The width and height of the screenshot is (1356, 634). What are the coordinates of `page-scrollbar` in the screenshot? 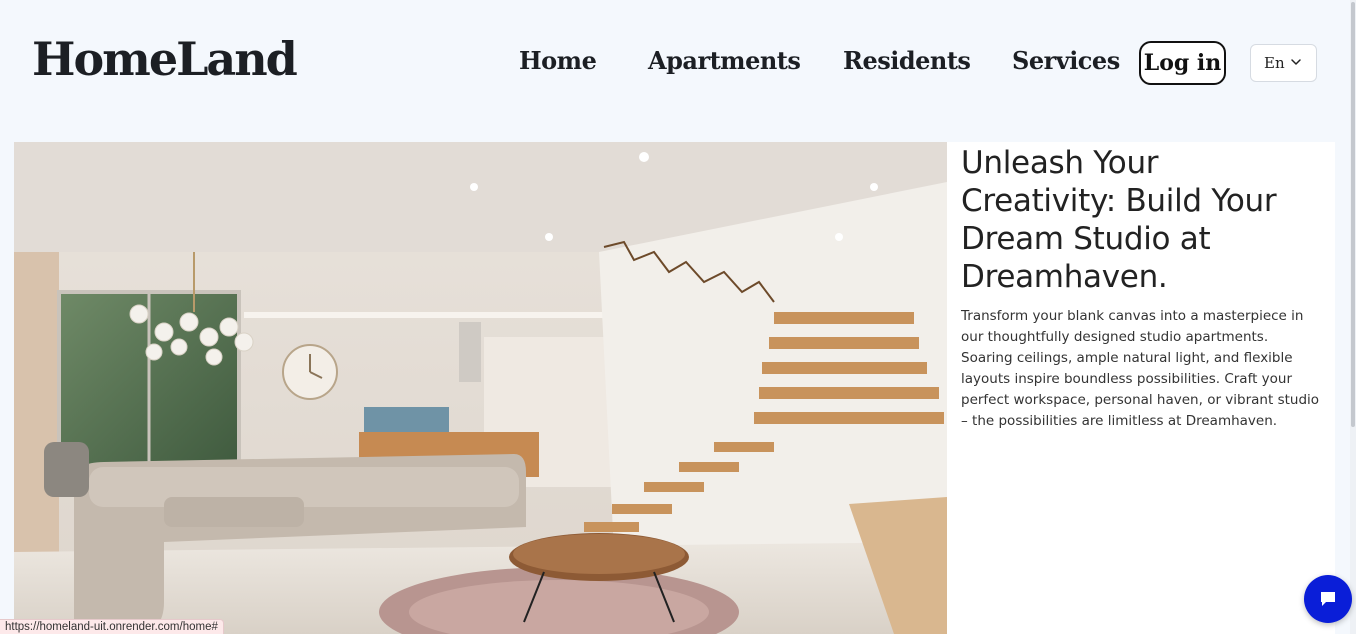 It's located at (1353, 317).